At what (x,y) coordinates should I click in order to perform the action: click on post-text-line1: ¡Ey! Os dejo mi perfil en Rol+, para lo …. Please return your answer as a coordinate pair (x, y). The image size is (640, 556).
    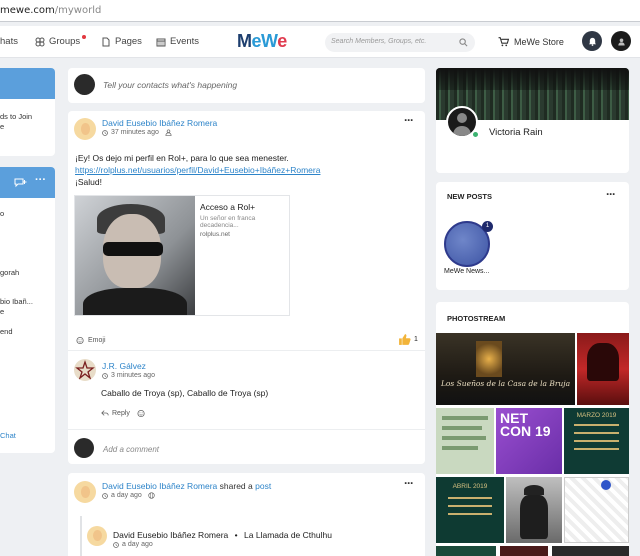
    Looking at the image, I should click on (182, 158).